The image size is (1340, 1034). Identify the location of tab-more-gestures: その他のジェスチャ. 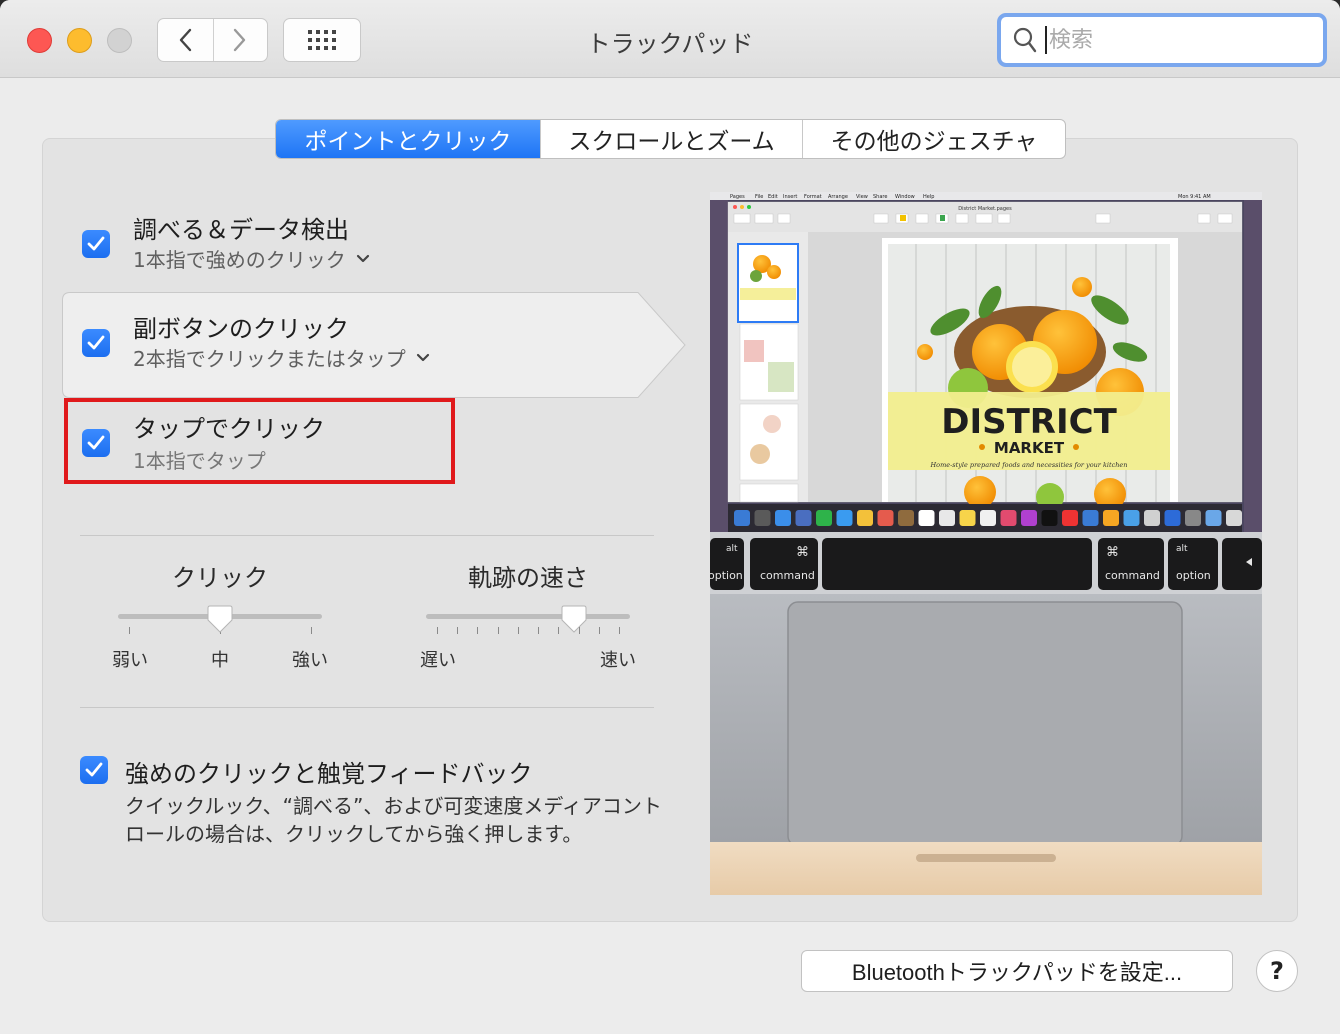
(933, 139).